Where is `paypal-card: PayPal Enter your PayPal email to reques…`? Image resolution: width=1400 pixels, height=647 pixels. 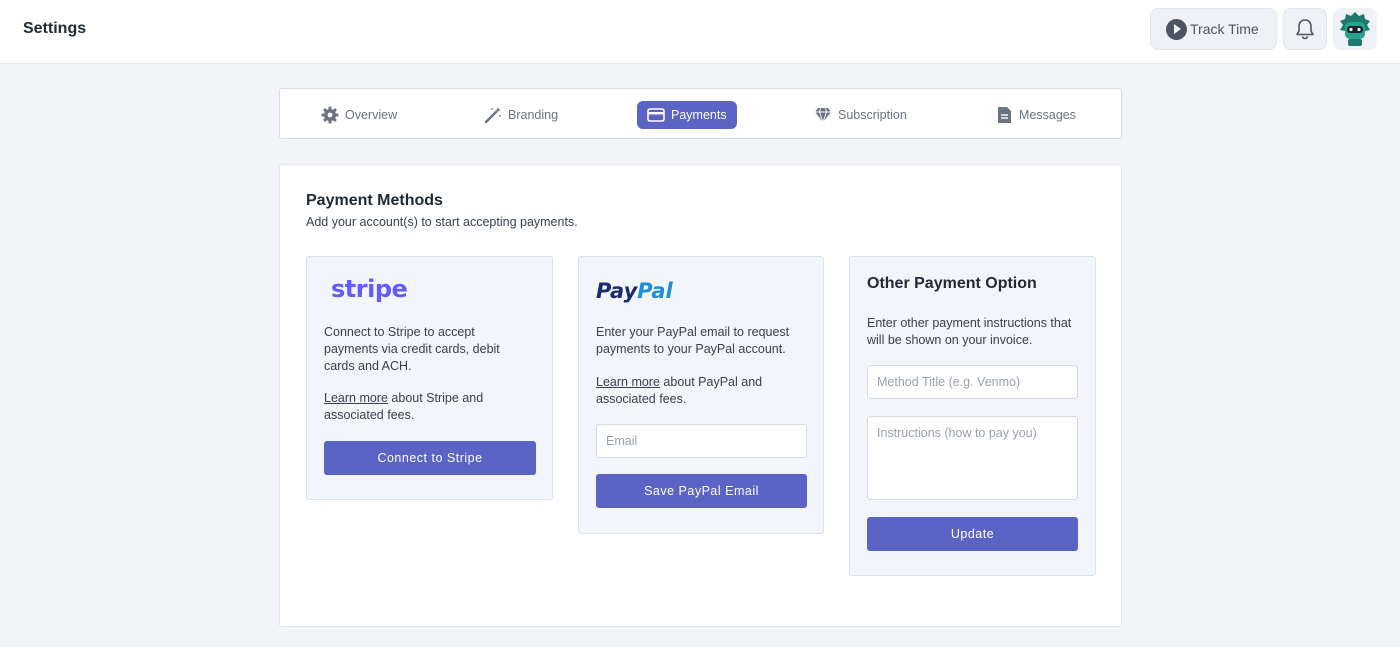
paypal-card: PayPal Enter your PayPal email to reques… is located at coordinates (701, 395).